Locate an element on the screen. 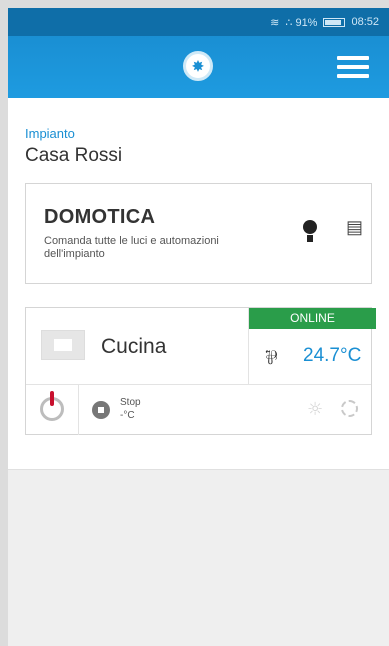 The image size is (389, 646). shutter-icon: ▤ is located at coordinates (355, 227).